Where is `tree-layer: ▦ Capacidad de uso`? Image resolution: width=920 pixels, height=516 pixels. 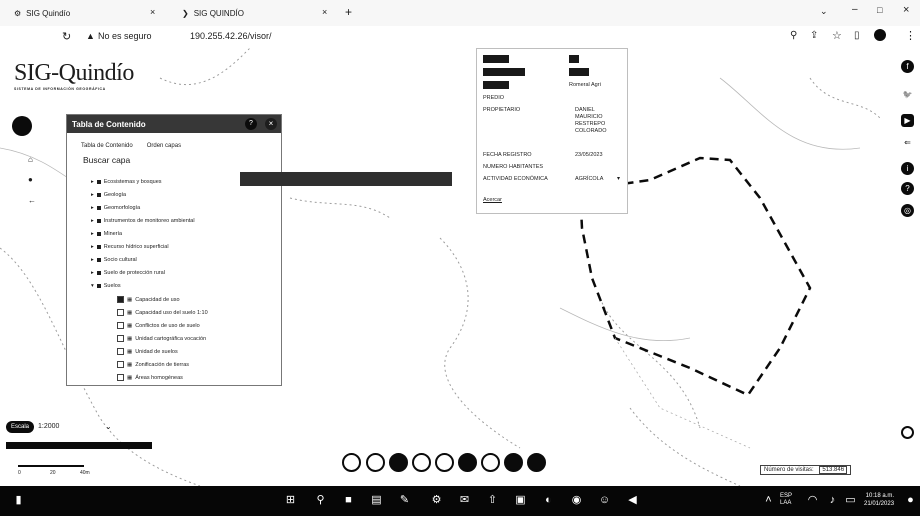
tree-layer: ▦ Capacidad de uso is located at coordinates (148, 299).